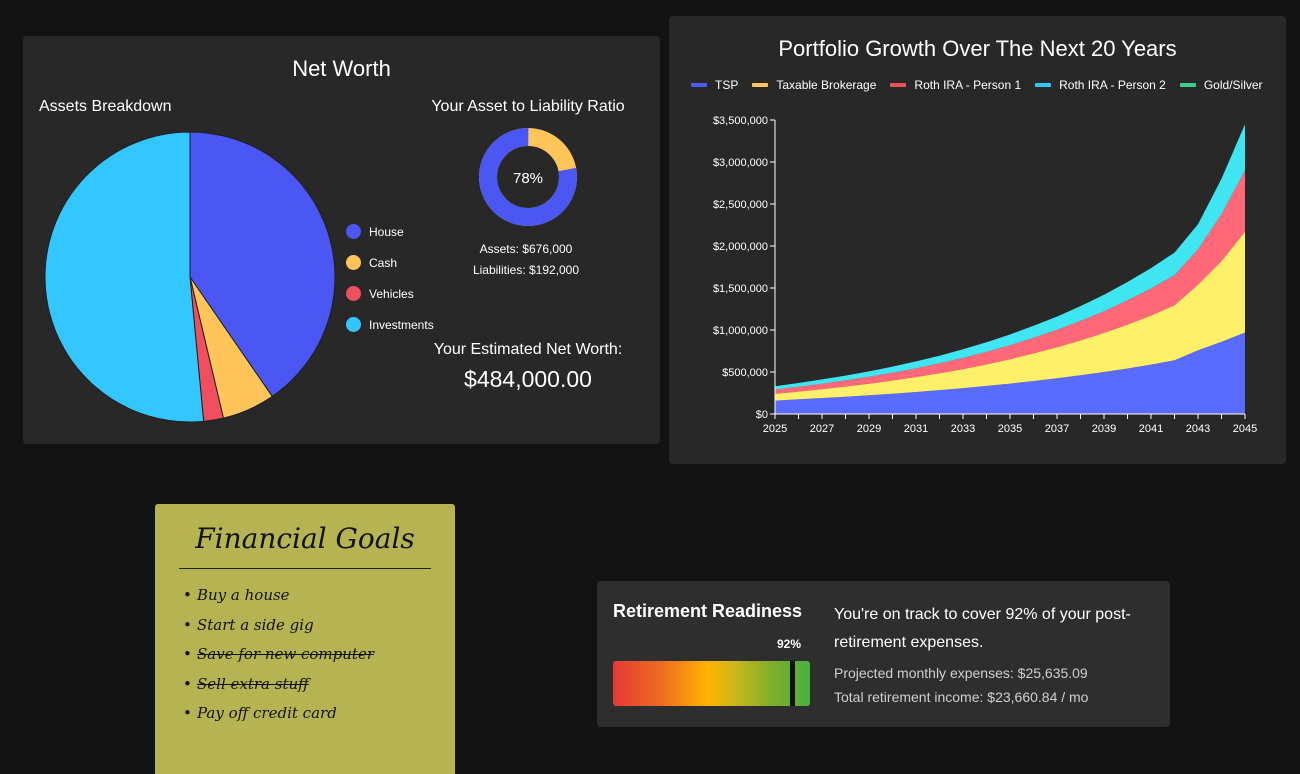 This screenshot has width=1300, height=774. Describe the element at coordinates (1057, 429) in the screenshot. I see `x-tick-label: 2037` at that location.